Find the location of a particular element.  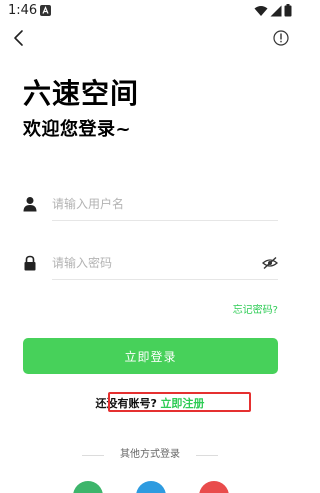

divider-line-right is located at coordinates (207, 455).